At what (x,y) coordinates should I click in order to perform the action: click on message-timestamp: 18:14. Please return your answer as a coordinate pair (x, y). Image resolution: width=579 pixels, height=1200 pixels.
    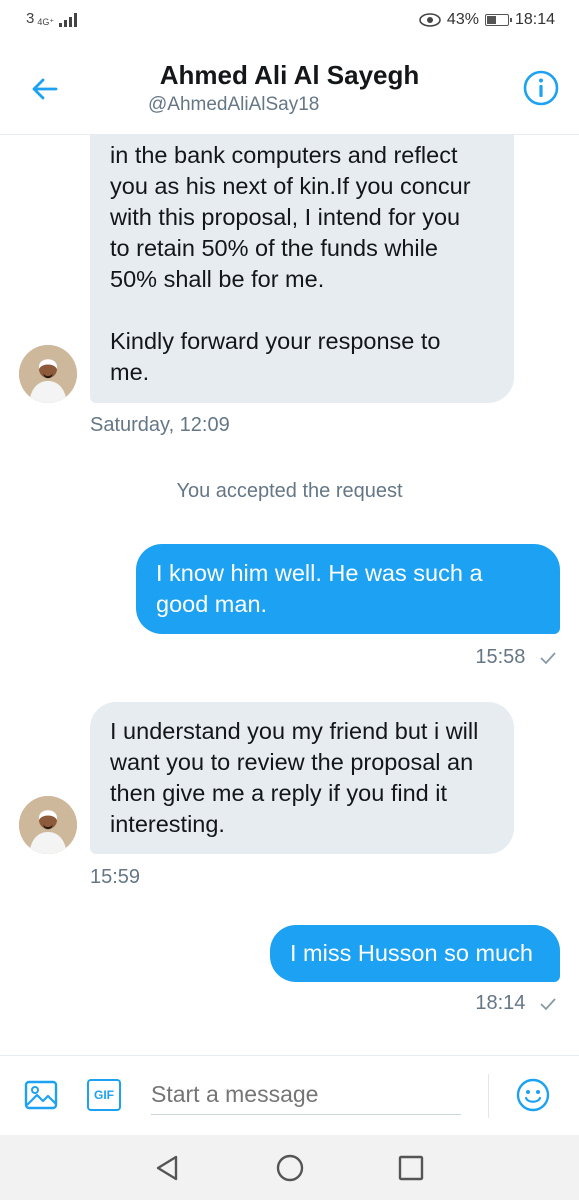
    Looking at the image, I should click on (516, 1003).